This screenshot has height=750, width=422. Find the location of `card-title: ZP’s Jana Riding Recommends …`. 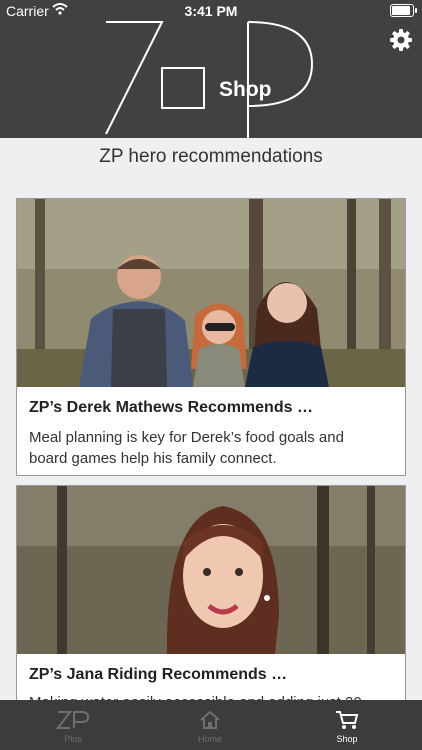

card-title: ZP’s Jana Riding Recommends … is located at coordinates (158, 674).